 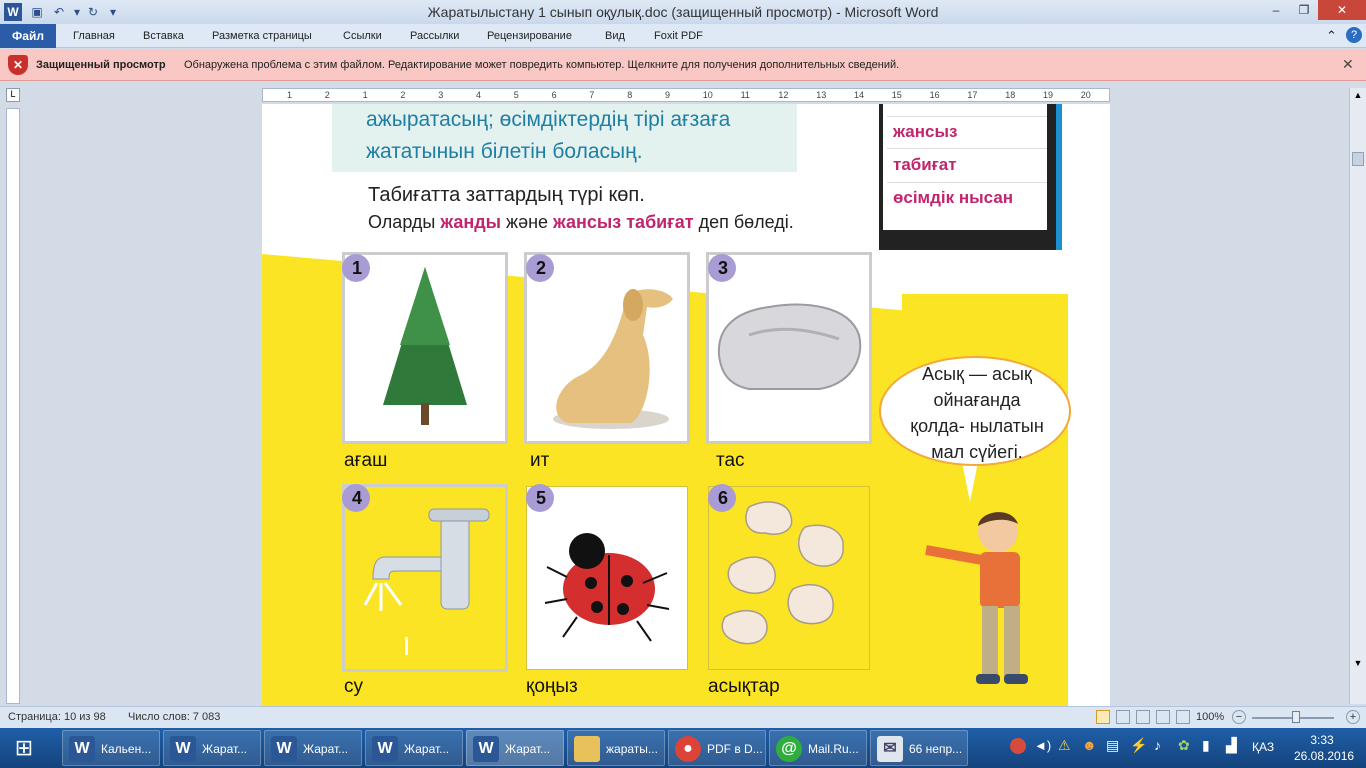 I want to click on tray-icon, so click(x=1018, y=746).